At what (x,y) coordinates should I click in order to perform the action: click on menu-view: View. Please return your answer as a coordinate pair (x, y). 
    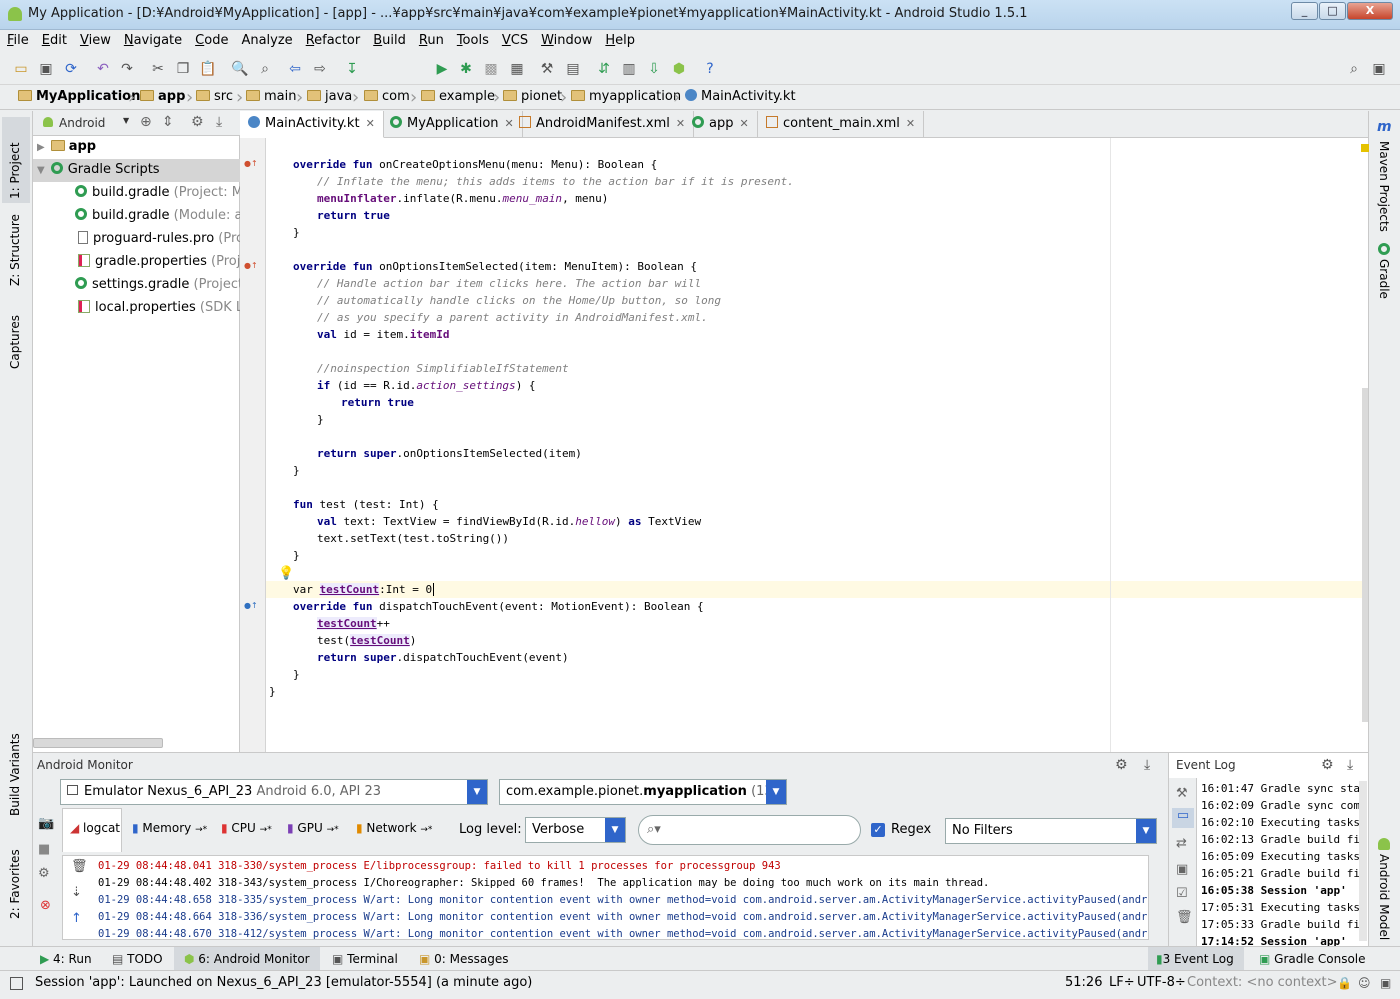
    Looking at the image, I should click on (95, 39).